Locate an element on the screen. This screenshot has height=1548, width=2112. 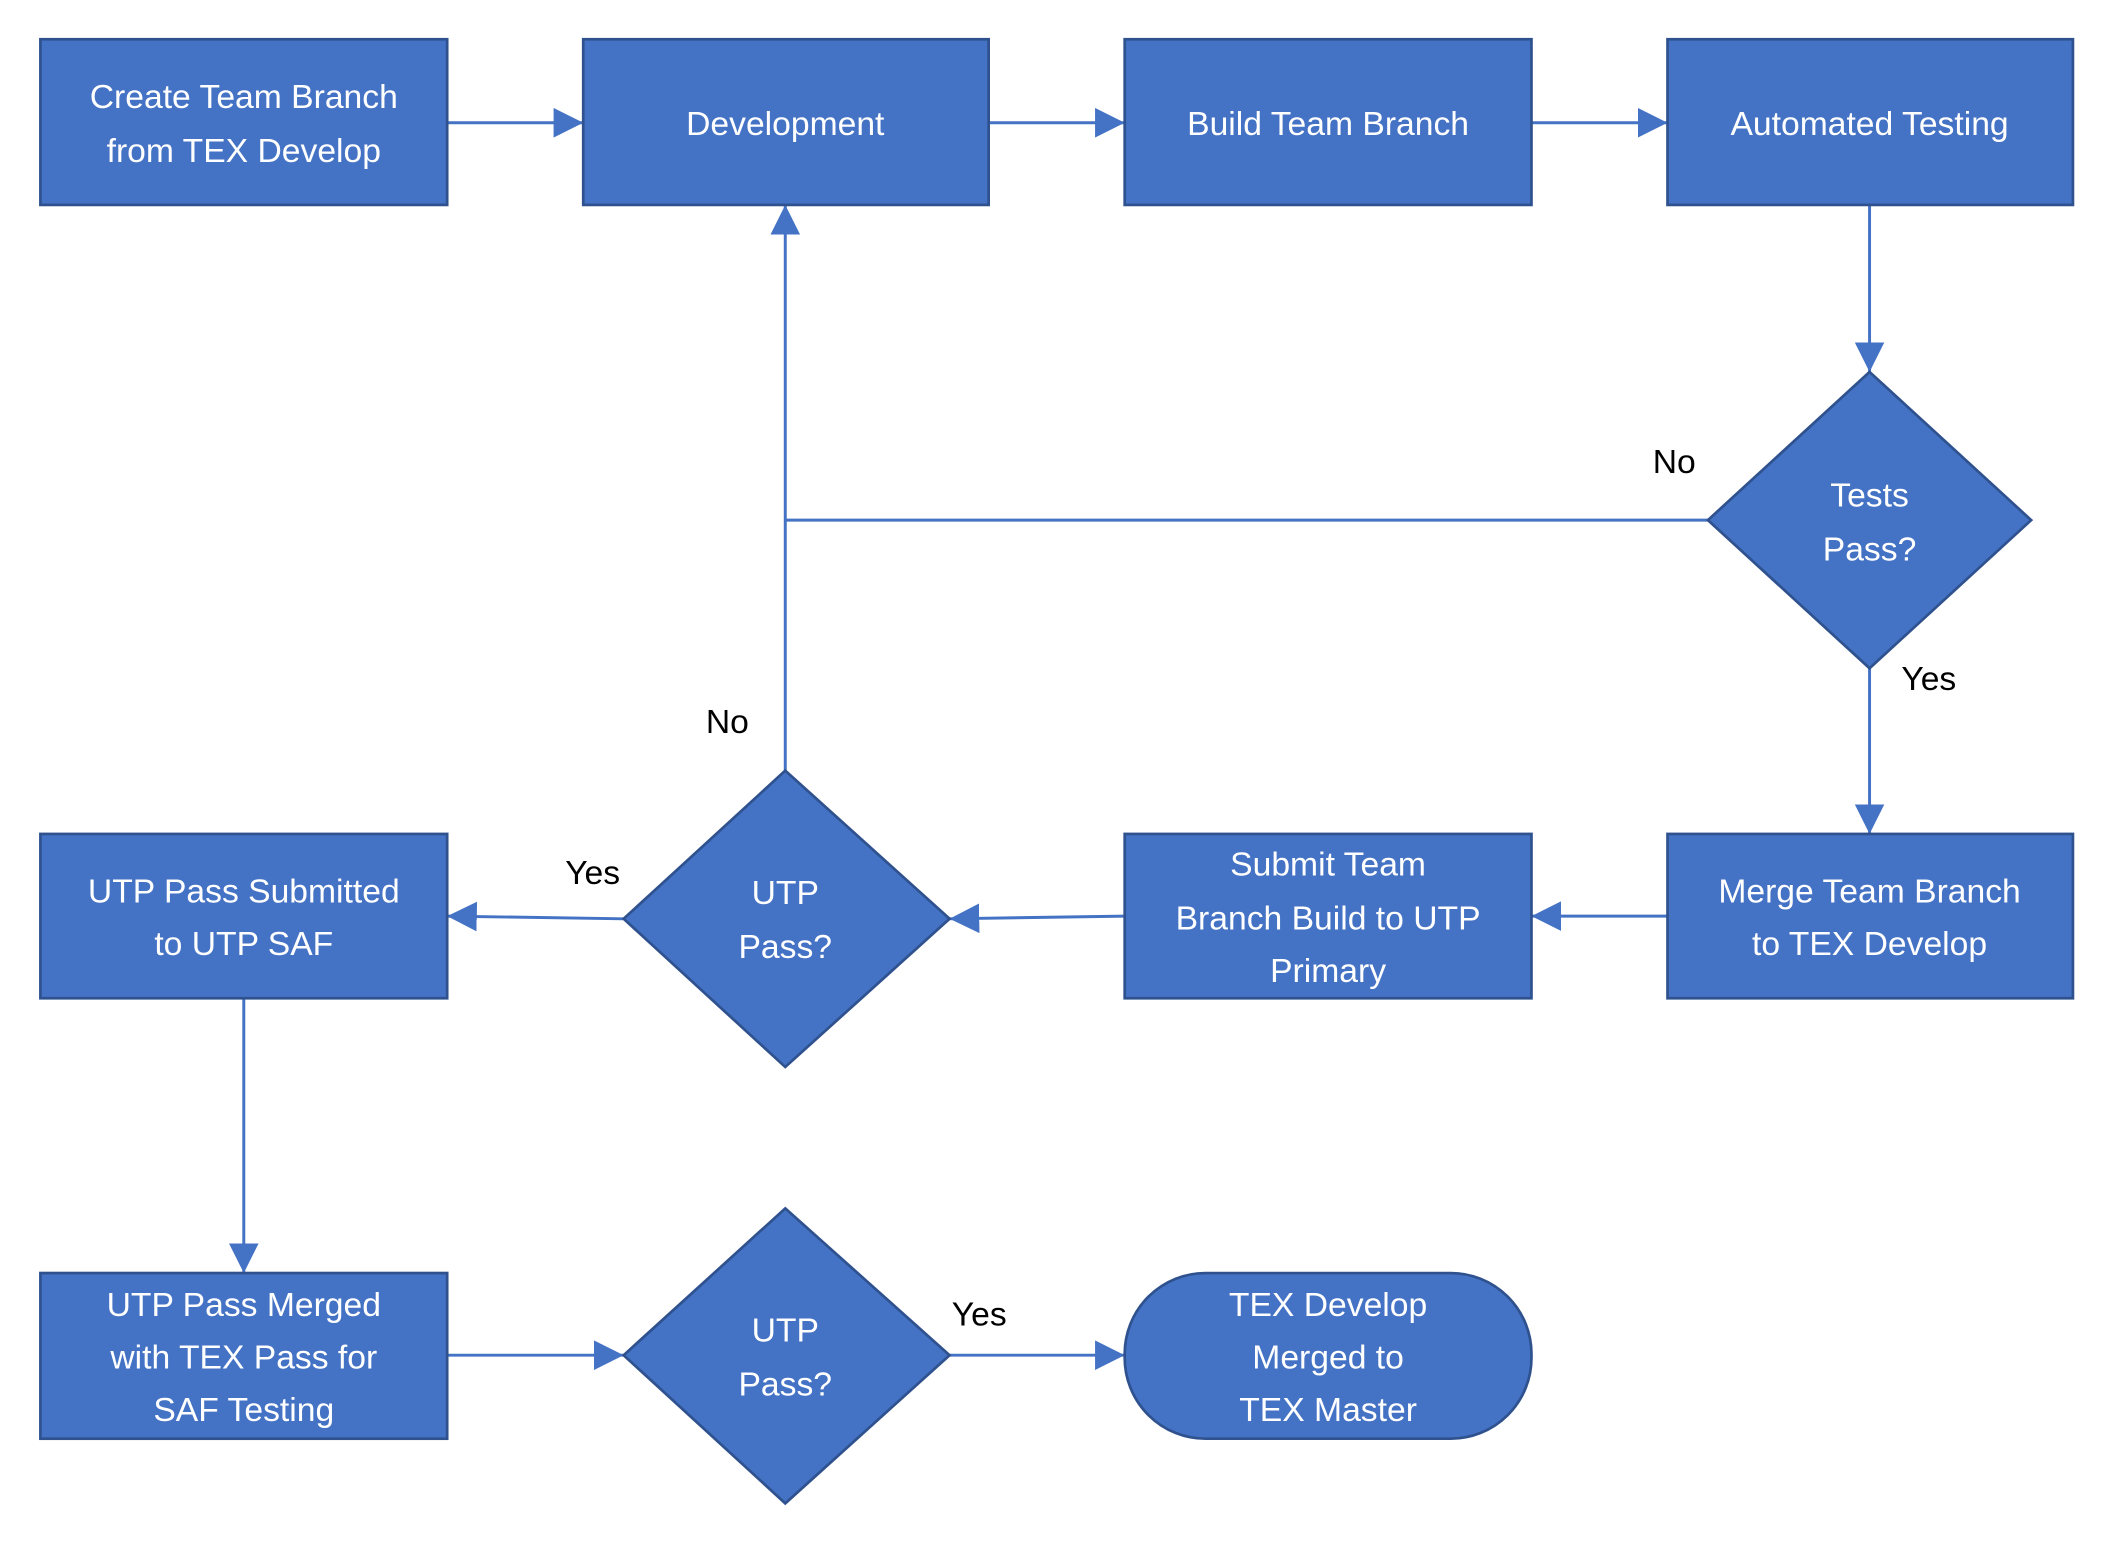
node-utp-pass-decision-1: UTP Pass? is located at coordinates (786, 918).